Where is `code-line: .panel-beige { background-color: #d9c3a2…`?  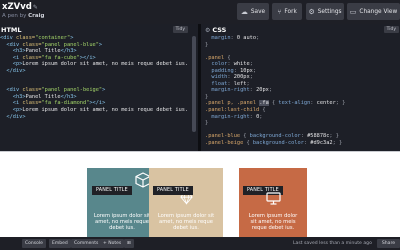 code-line: .panel-beige { background-color: #d9c3a2… is located at coordinates (274, 142).